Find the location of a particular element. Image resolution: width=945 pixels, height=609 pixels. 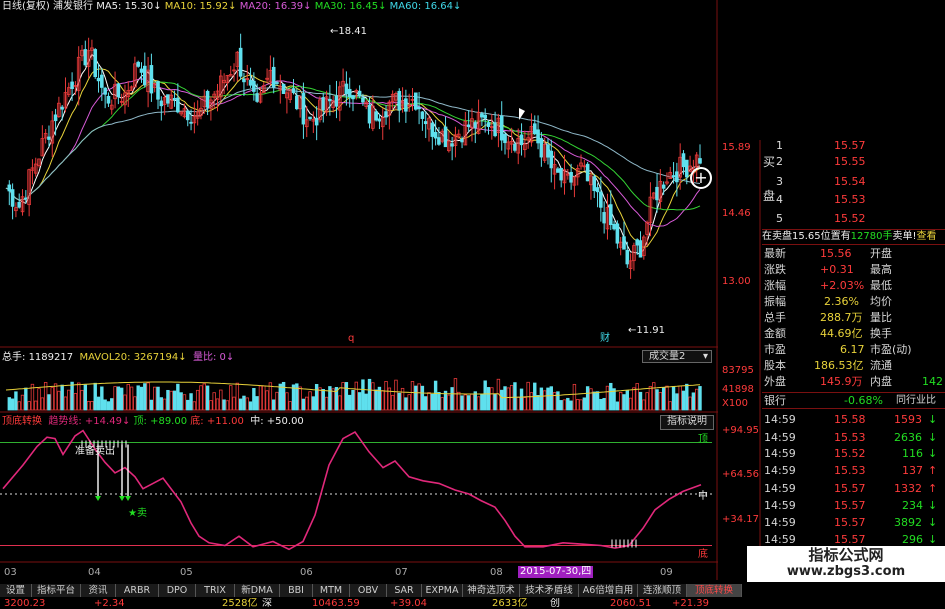

tab-new-dma: 新DMA is located at coordinates (257, 590).